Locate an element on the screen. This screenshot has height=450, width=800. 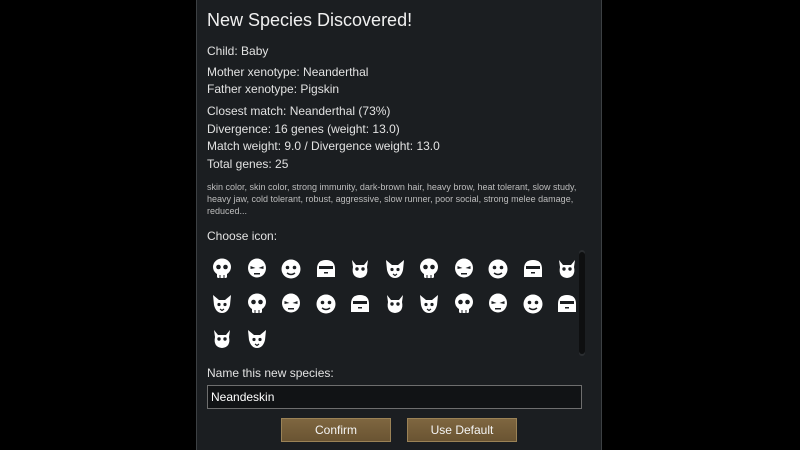
icon-scrollbar is located at coordinates (582, 303).